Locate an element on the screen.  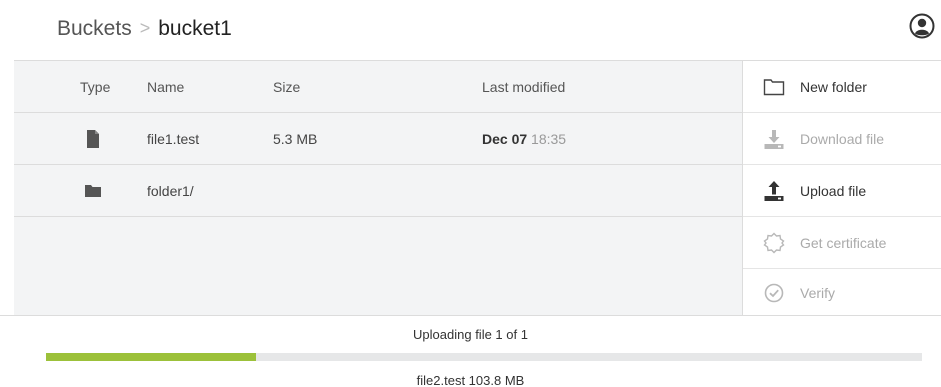
download-file-label: Download file is located at coordinates (842, 138).